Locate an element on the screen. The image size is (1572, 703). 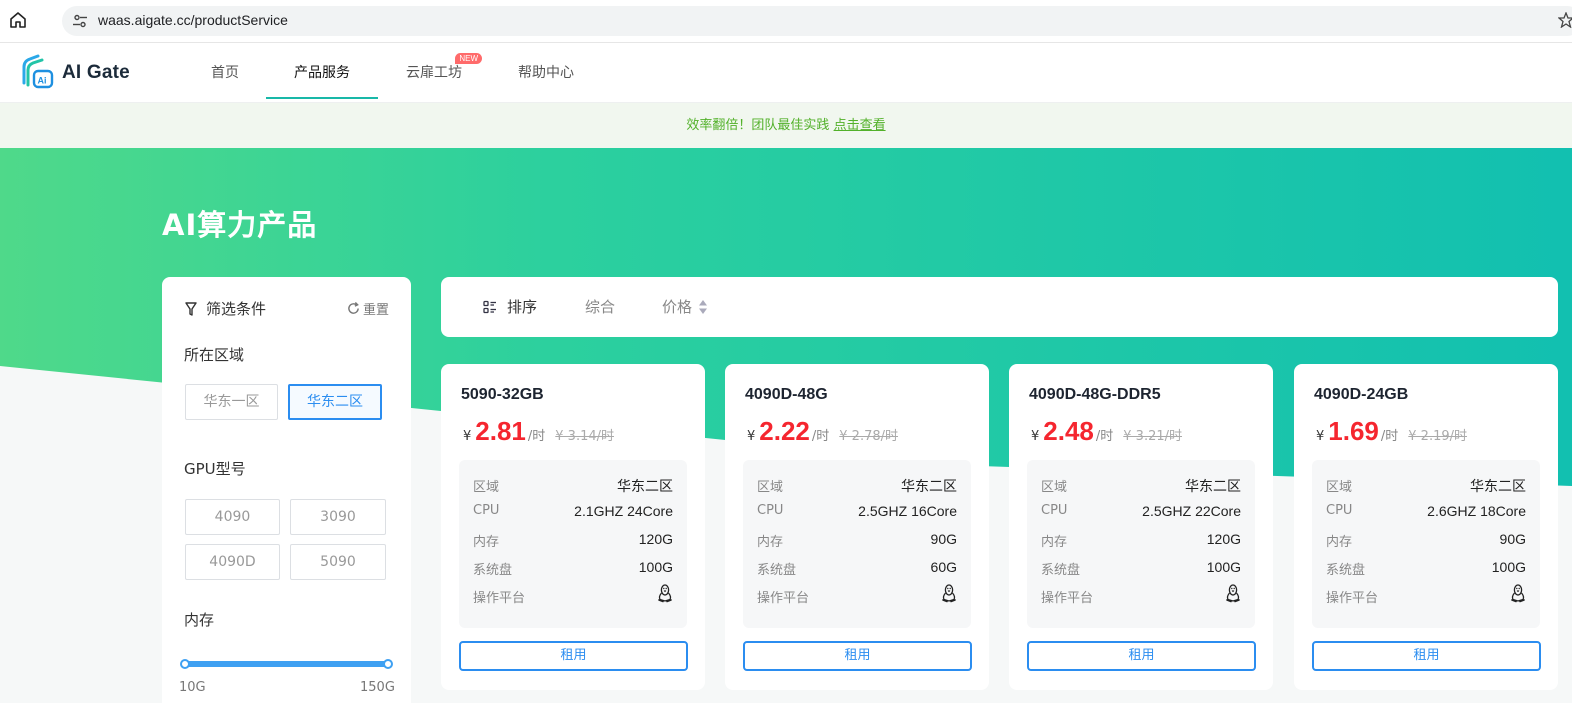
svg-text: Ai is located at coordinates (42, 81).